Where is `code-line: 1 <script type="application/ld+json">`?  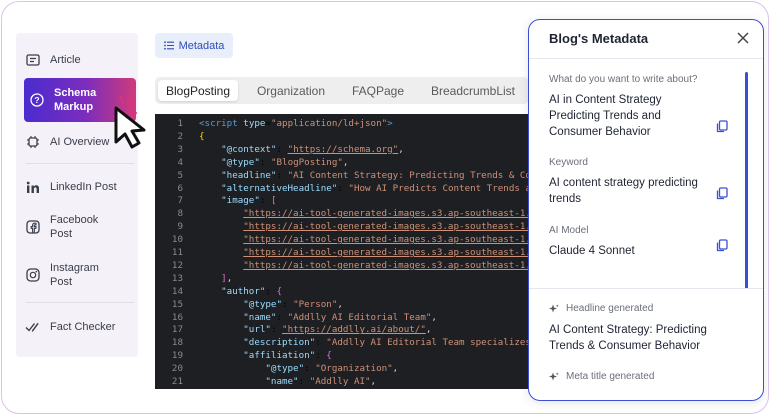
code-line: 1 <script type="application/ld+json"> is located at coordinates (342, 123).